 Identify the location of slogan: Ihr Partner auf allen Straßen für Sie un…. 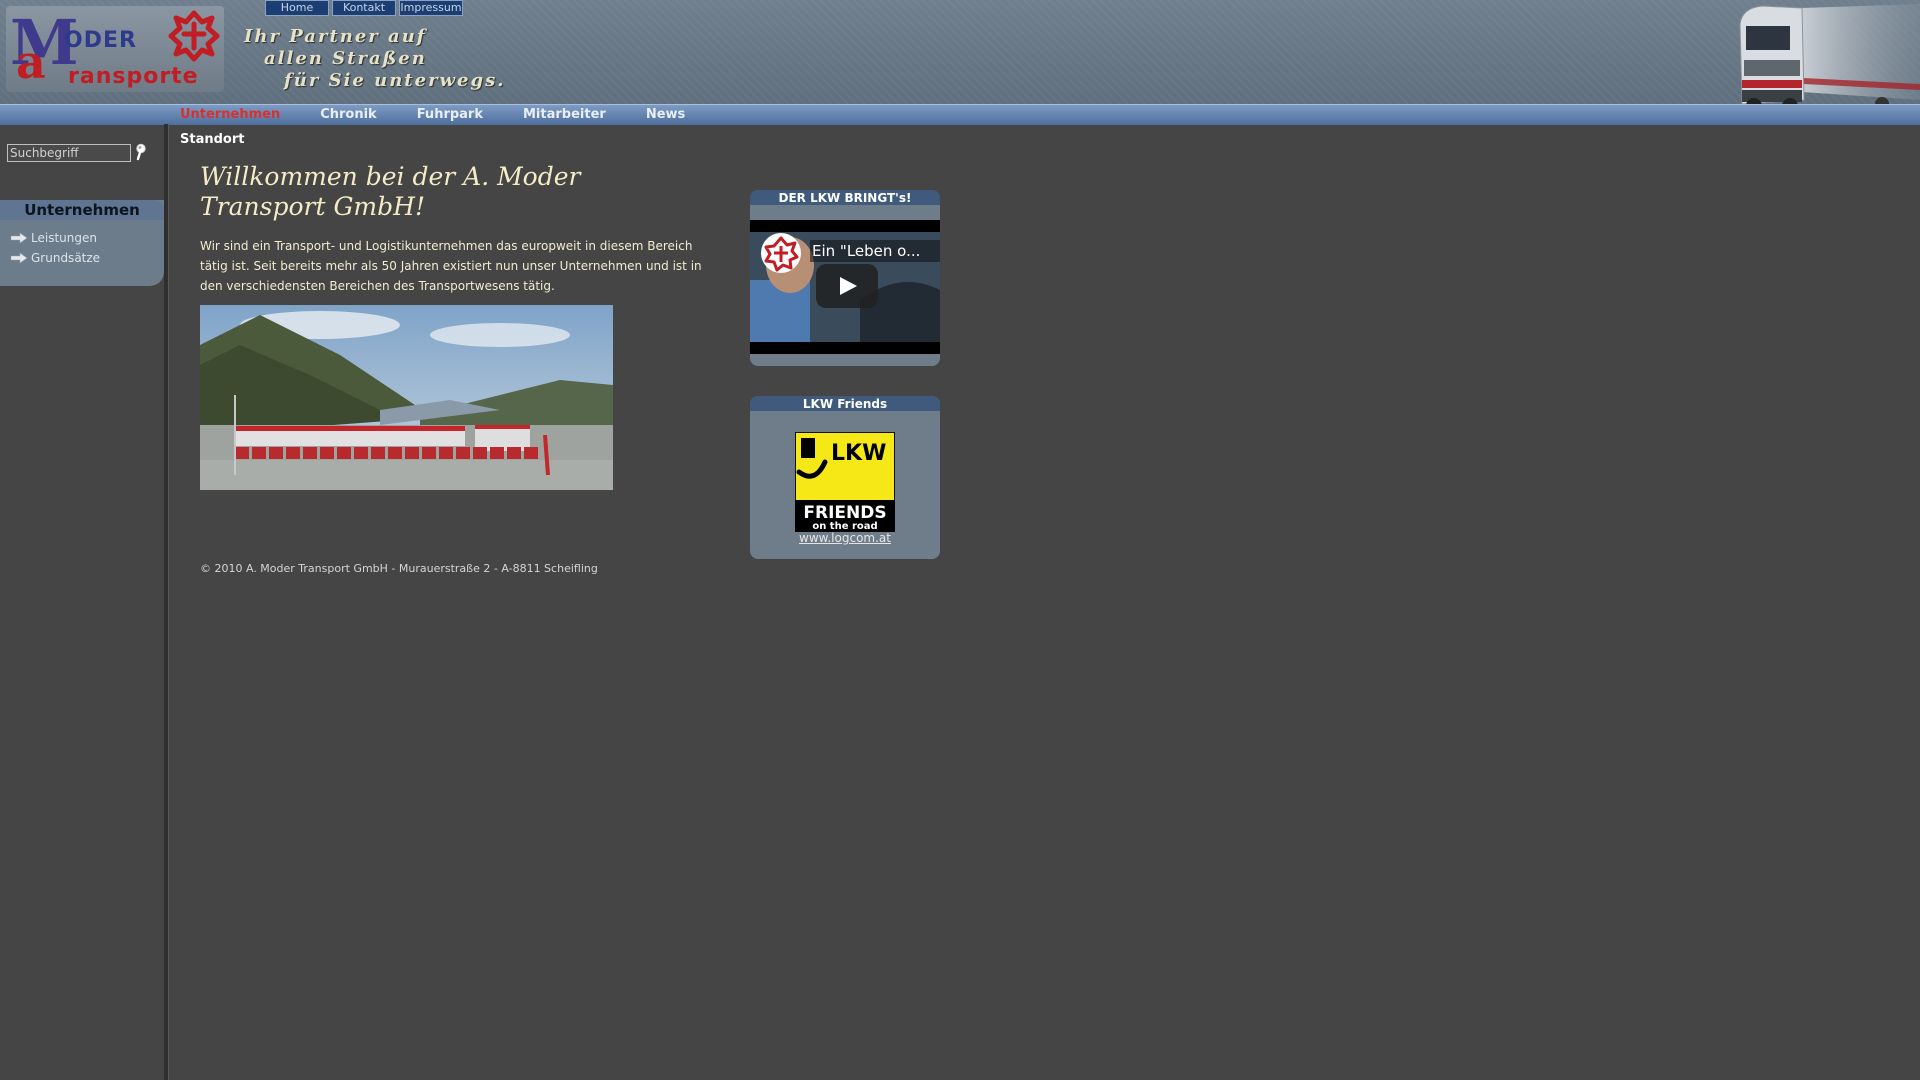
(375, 59).